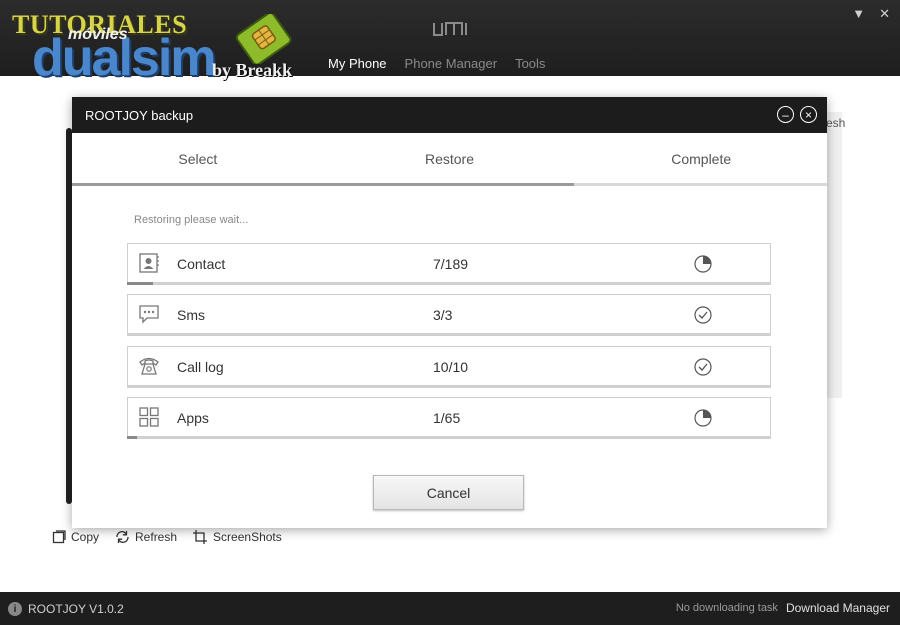  I want to click on nav-my-phone: My Phone, so click(357, 63).